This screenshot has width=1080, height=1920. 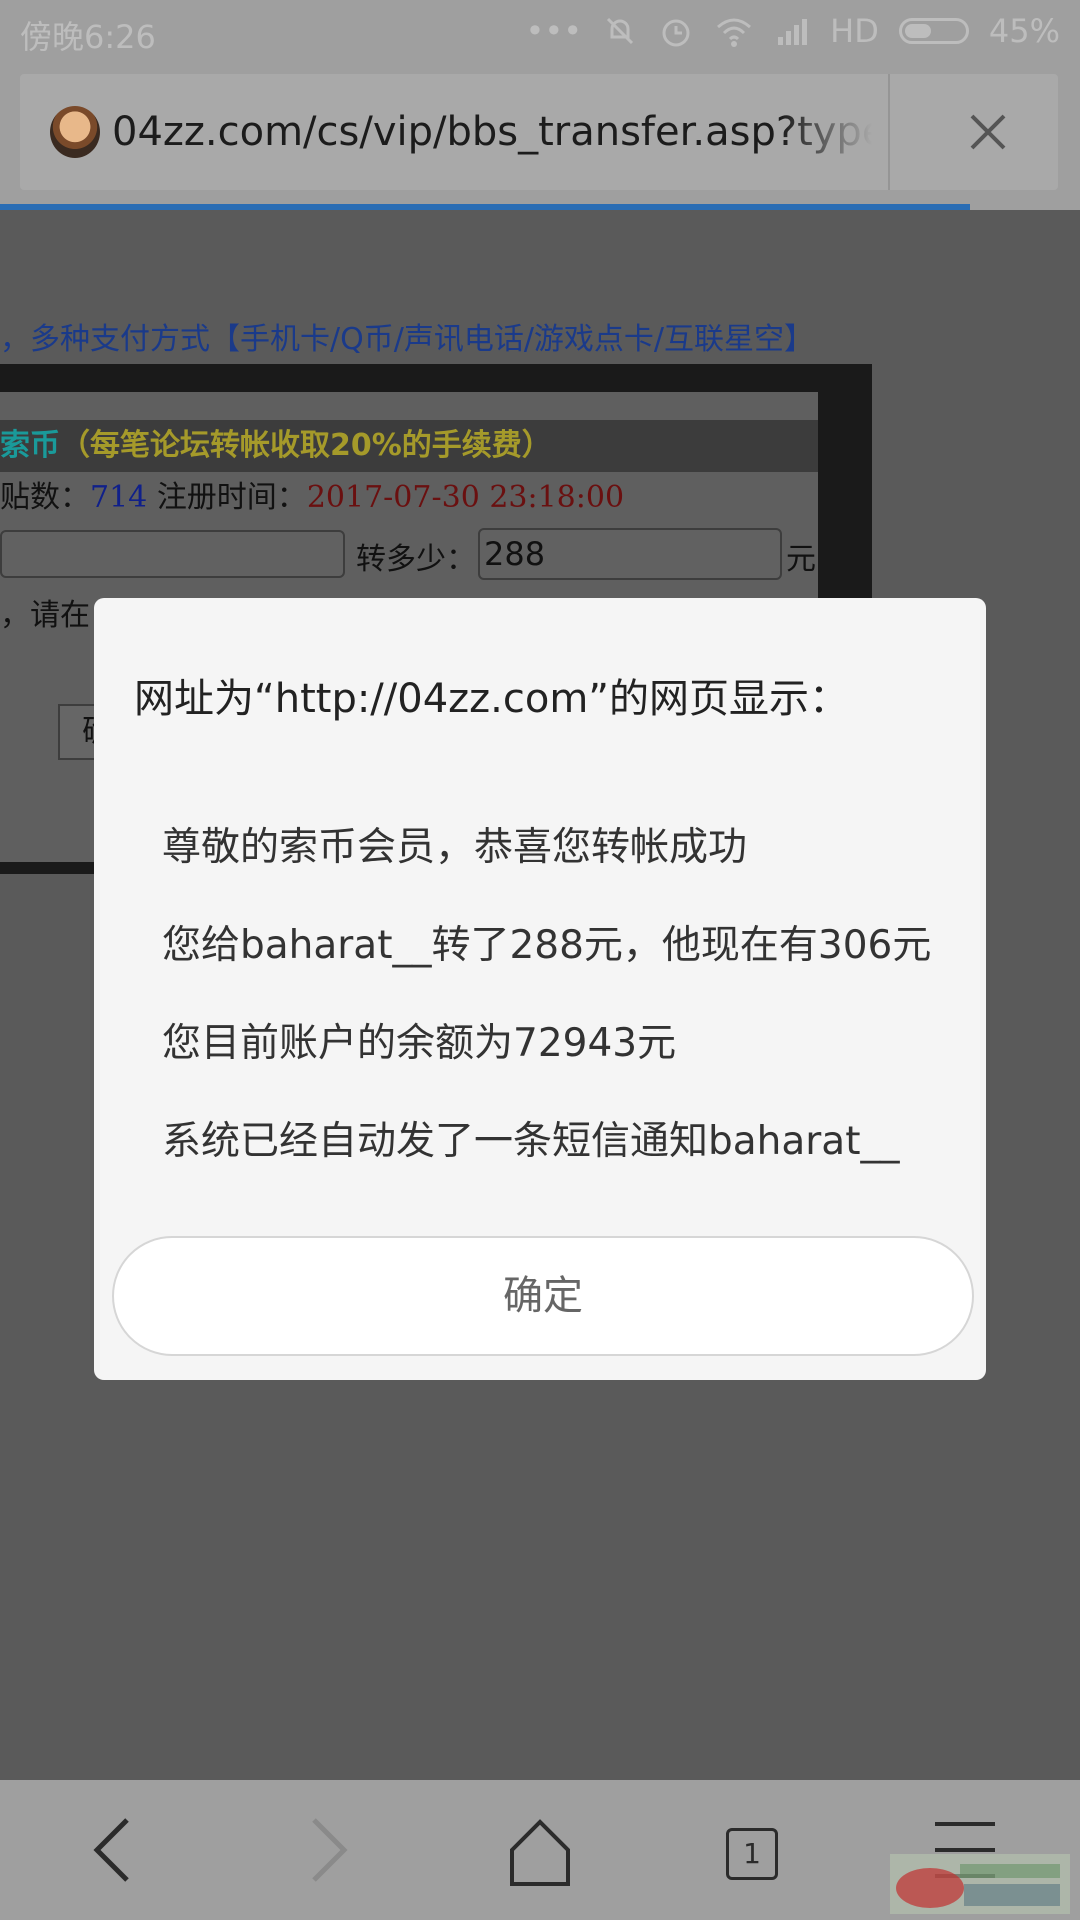 What do you see at coordinates (543, 1296) in the screenshot?
I see `ok-button: 确定` at bounding box center [543, 1296].